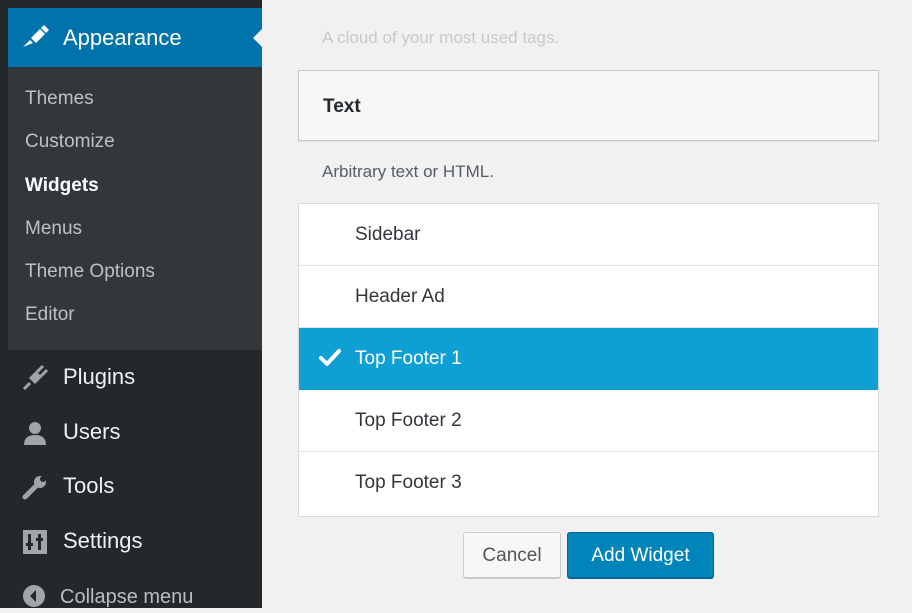 This screenshot has height=613, width=912. What do you see at coordinates (588, 421) in the screenshot?
I see `area-option-top-footer-2: Top Footer 2` at bounding box center [588, 421].